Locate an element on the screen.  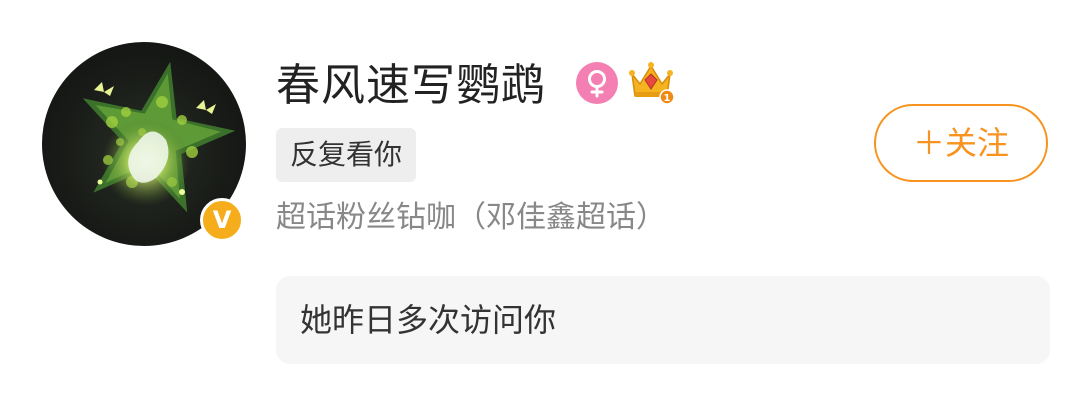
female-icon is located at coordinates (597, 83).